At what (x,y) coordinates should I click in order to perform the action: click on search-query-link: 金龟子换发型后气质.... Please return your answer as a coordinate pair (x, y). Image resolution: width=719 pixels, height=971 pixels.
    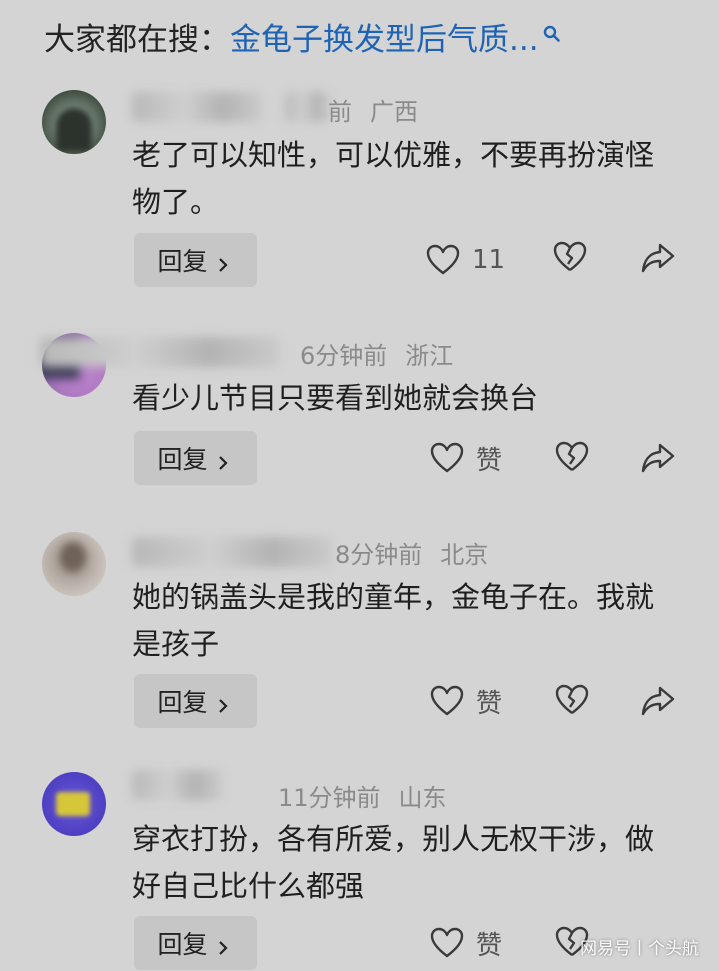
    Looking at the image, I should click on (384, 36).